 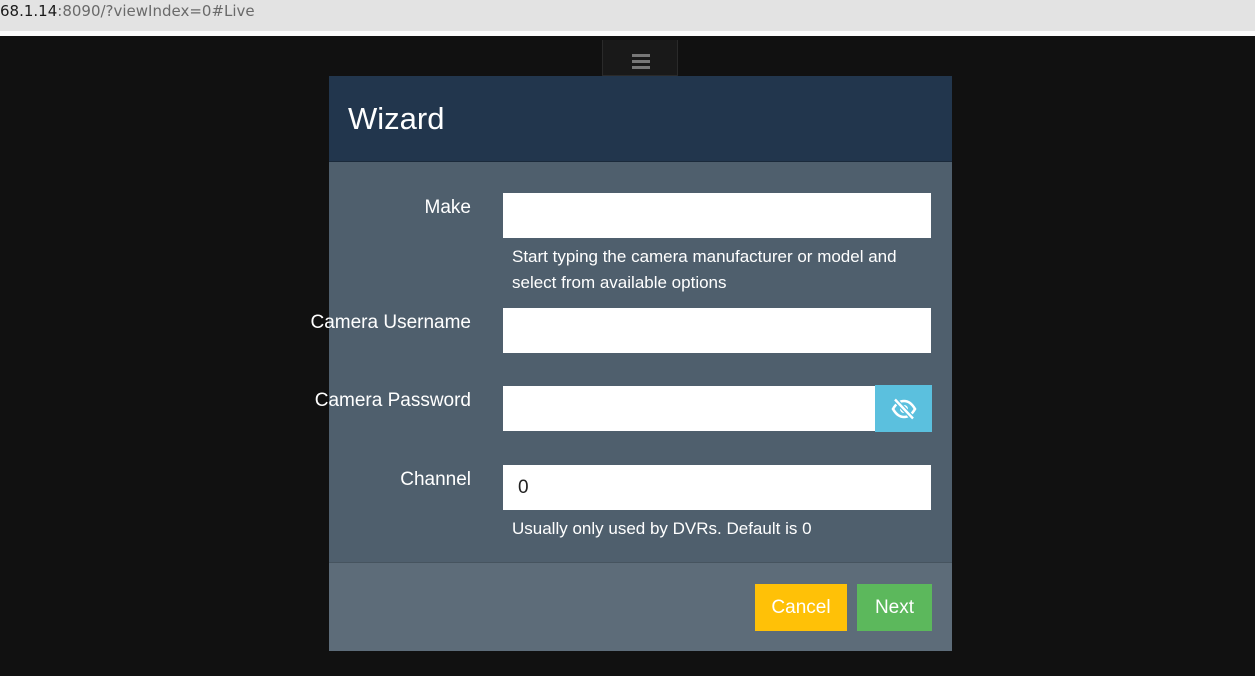 What do you see at coordinates (717, 215) in the screenshot?
I see `make-input` at bounding box center [717, 215].